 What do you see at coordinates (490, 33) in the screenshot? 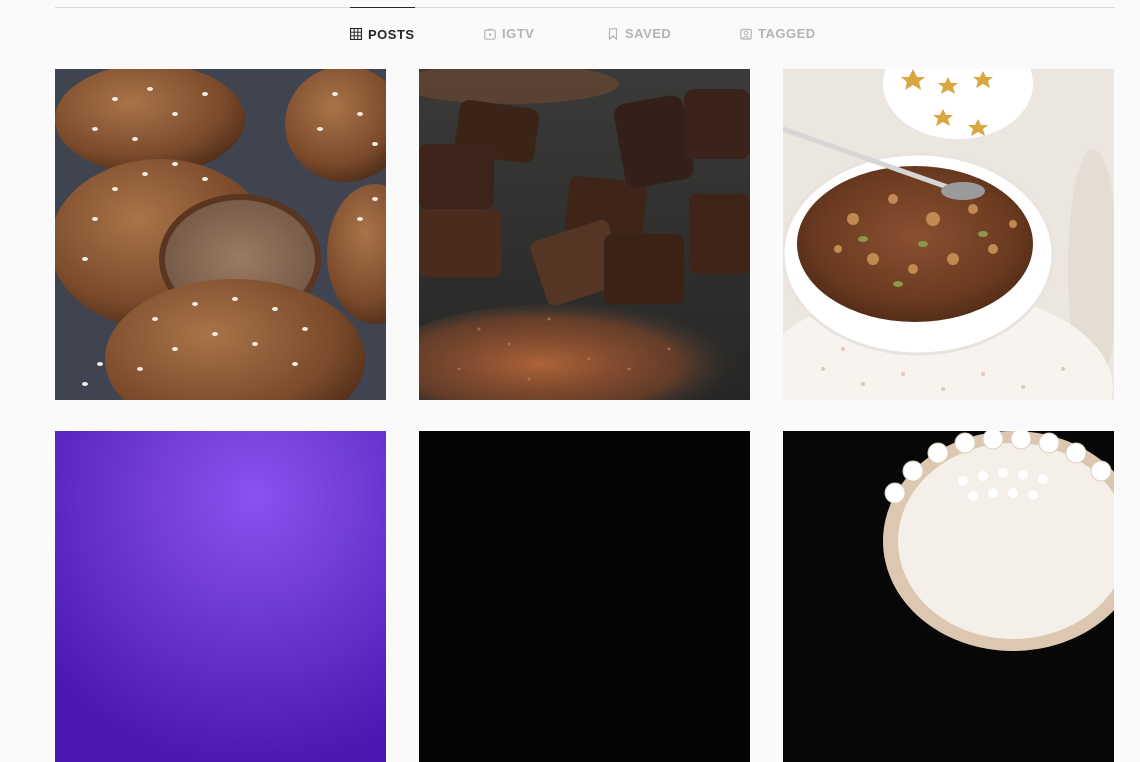
I see `igtv-icon` at bounding box center [490, 33].